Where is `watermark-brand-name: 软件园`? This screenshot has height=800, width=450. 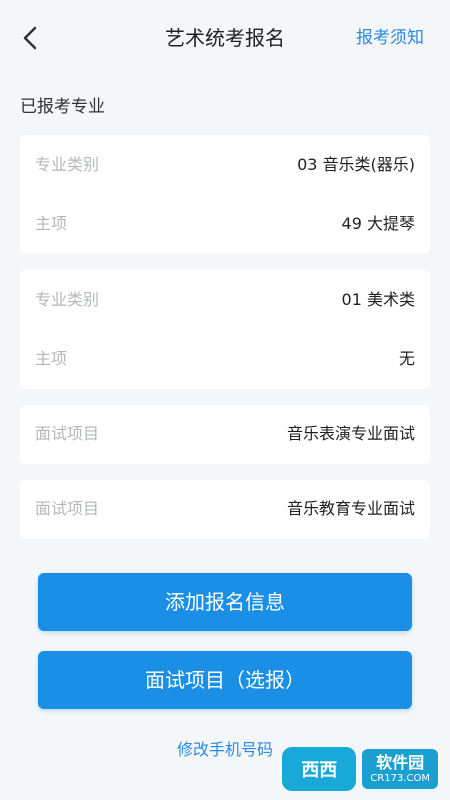
watermark-brand-name: 软件园 is located at coordinates (400, 762).